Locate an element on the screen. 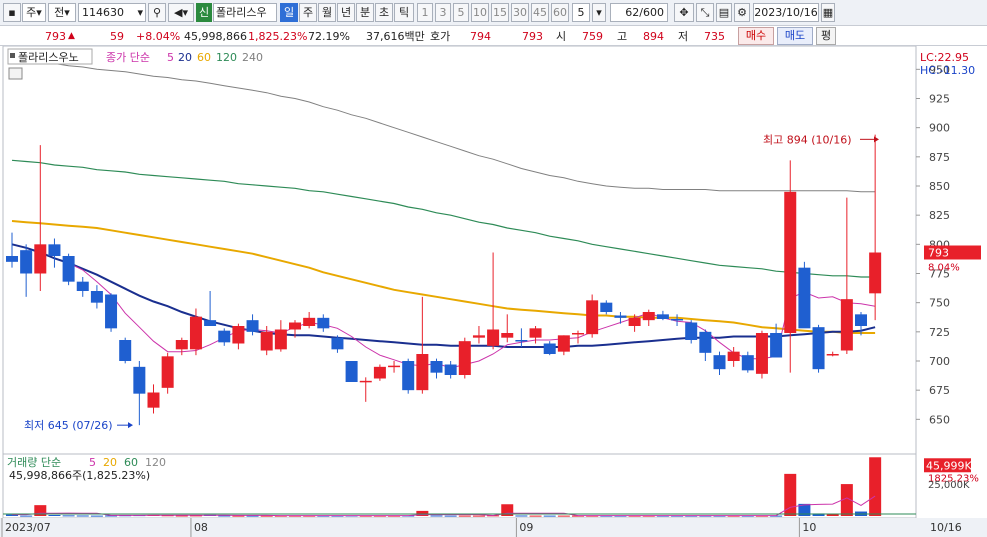 The width and height of the screenshot is (987, 537). chart-menu-icon: ▪ is located at coordinates (12, 12).